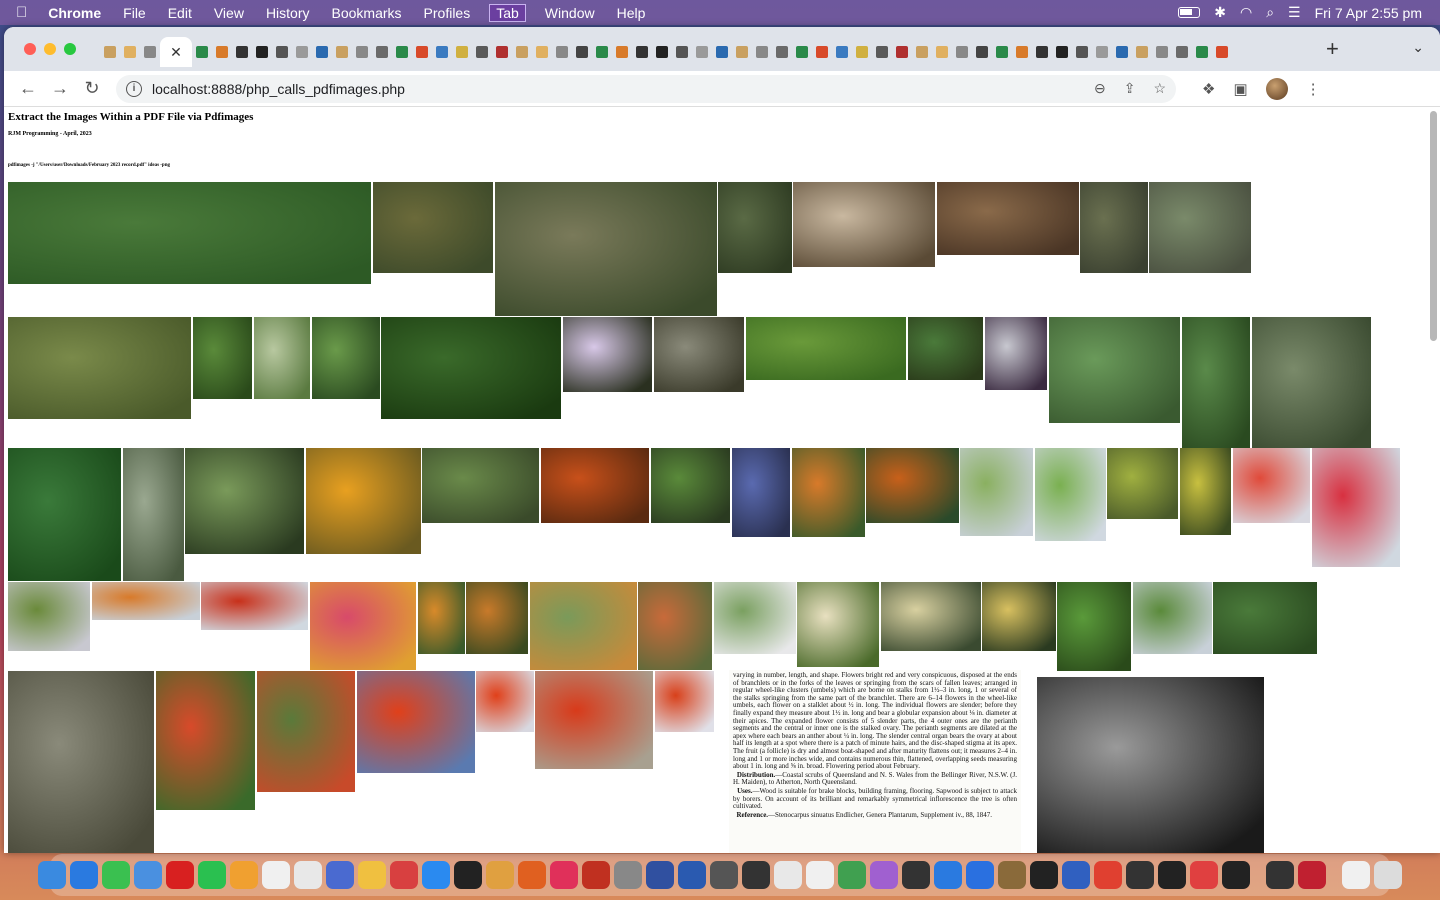 This screenshot has height=900, width=1440. I want to click on back-arrow-icon: ←, so click(28, 88).